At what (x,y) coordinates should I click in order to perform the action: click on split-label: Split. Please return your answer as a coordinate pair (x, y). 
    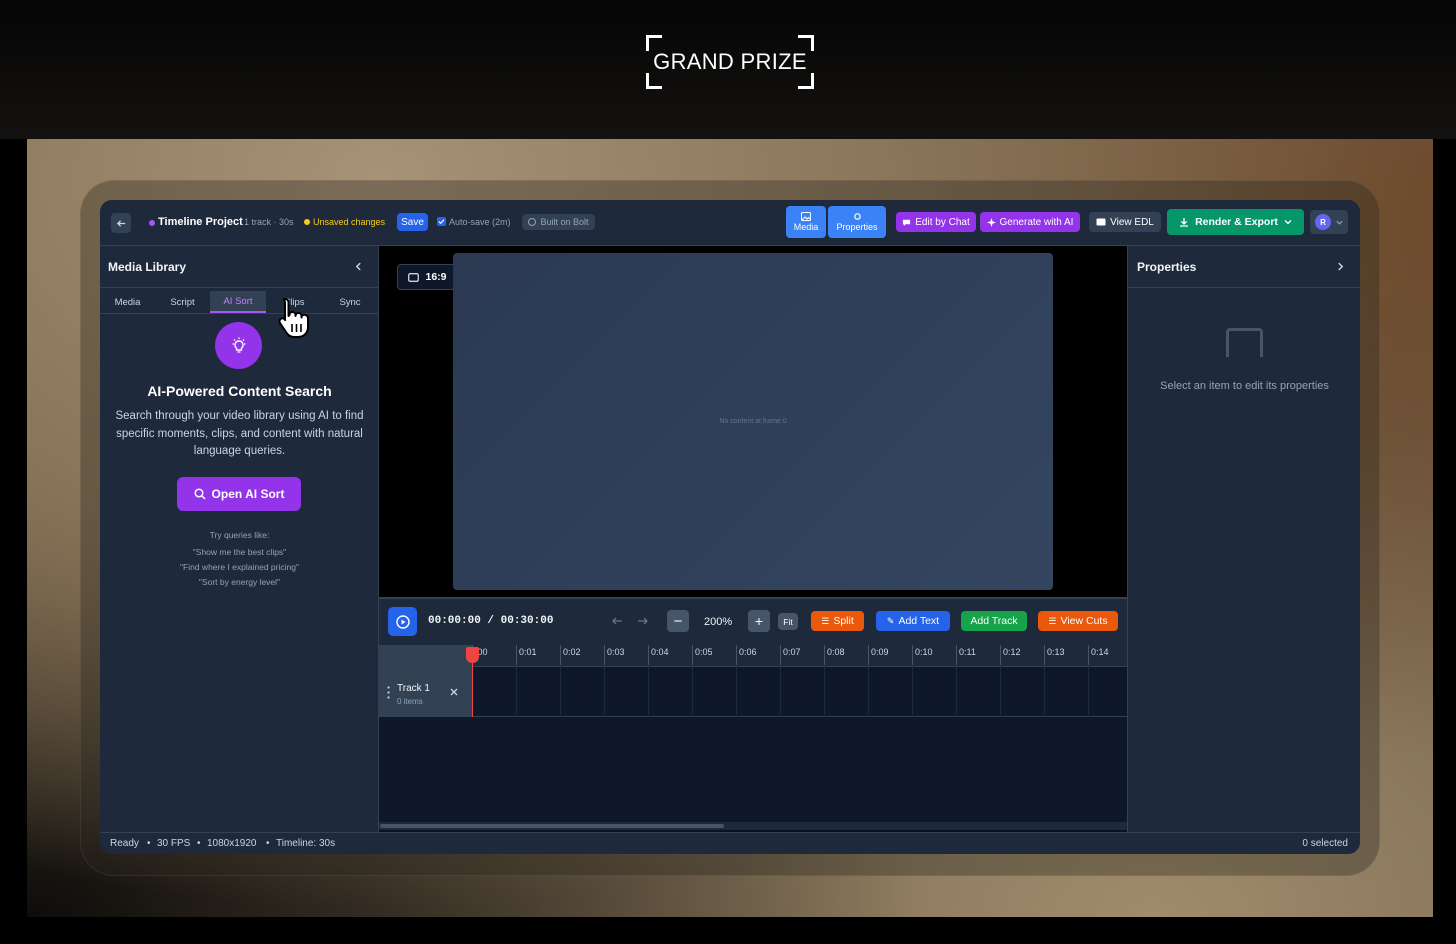
    Looking at the image, I should click on (843, 621).